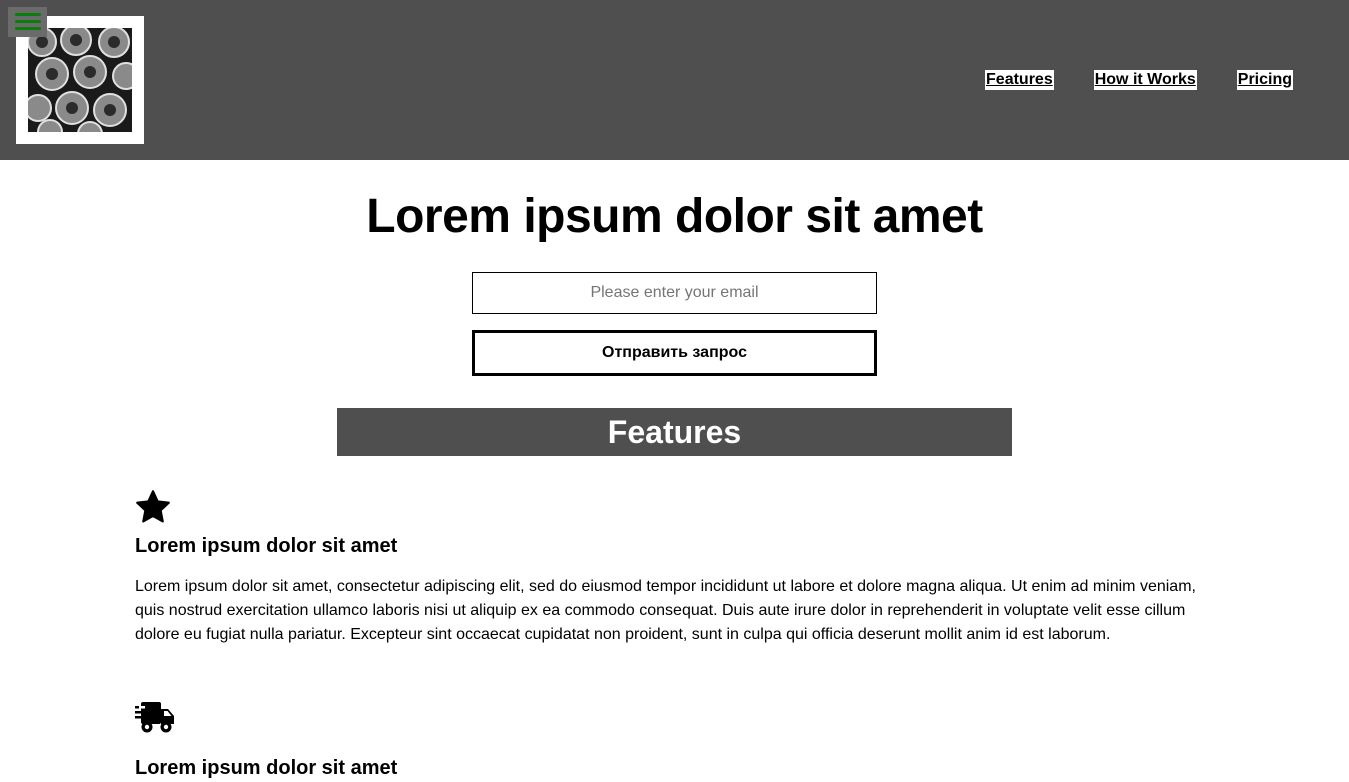 The image size is (1349, 782). I want to click on feature-item: Lorem ipsum dolor sit amet, so click(675, 741).